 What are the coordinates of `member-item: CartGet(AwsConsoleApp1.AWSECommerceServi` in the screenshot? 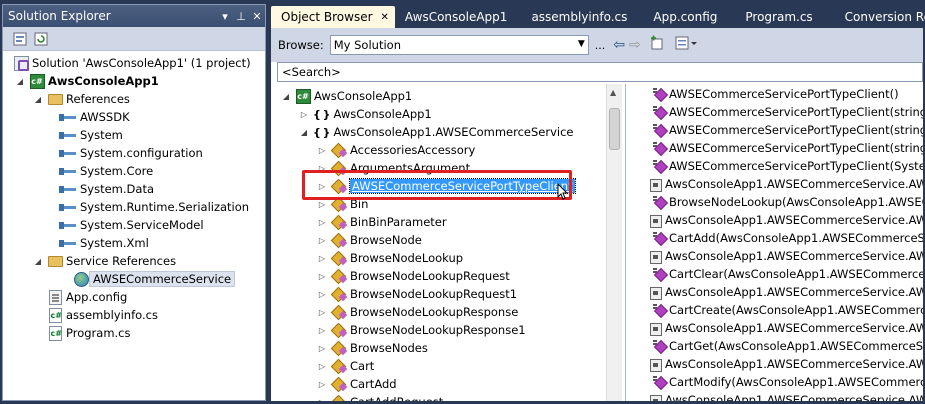 It's located at (787, 346).